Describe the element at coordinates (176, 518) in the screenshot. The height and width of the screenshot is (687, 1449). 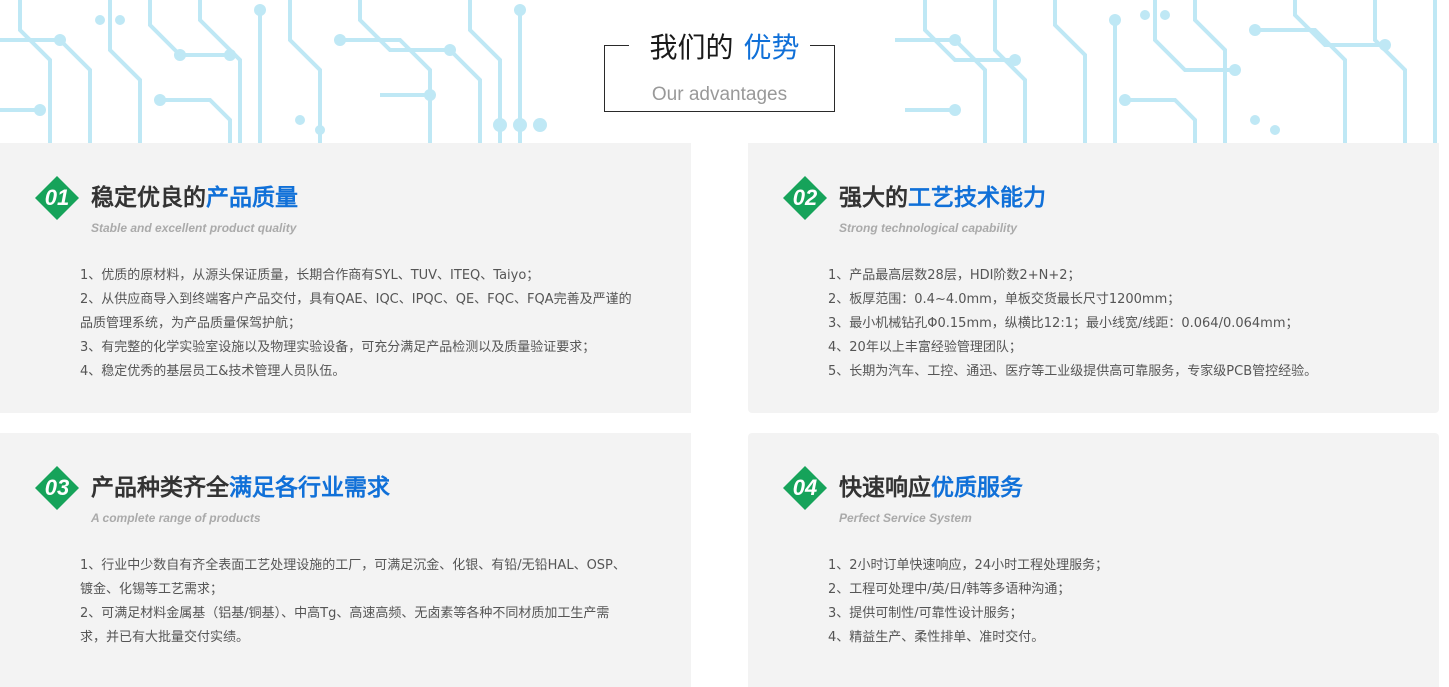
I see `card-subtitle: A complete range of products` at that location.